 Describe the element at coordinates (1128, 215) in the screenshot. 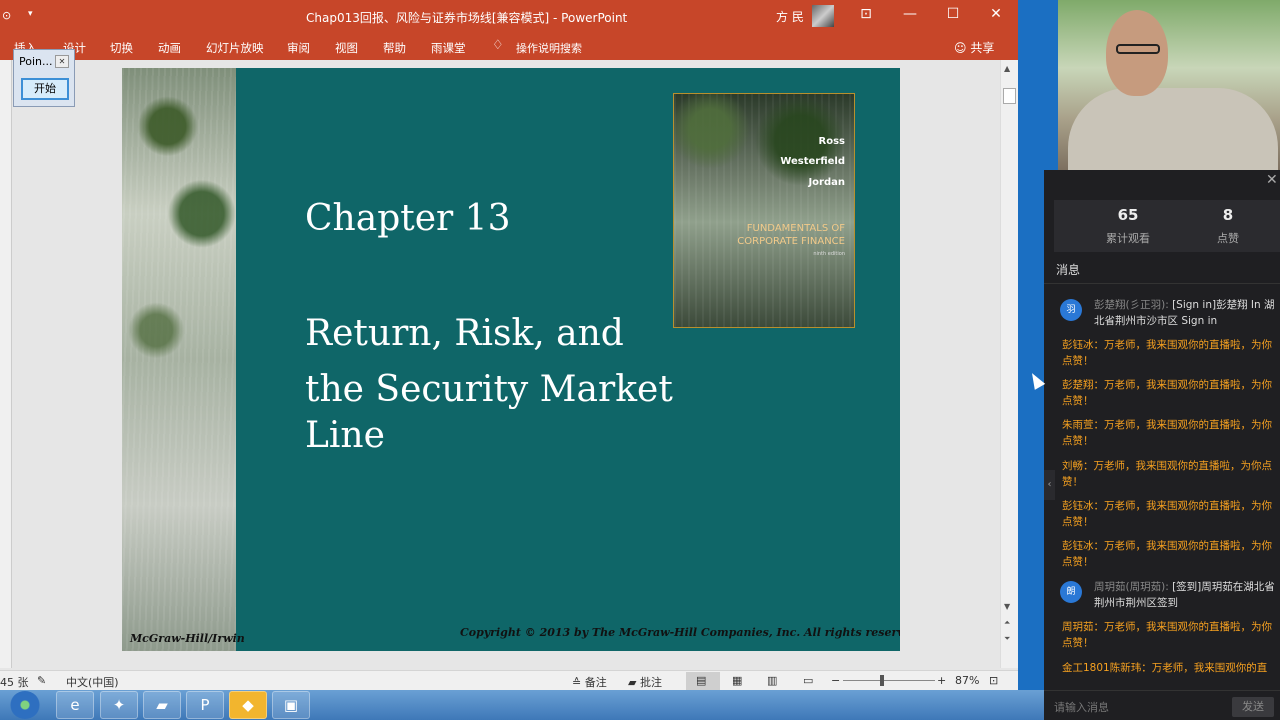

I see `views-count: 65` at that location.